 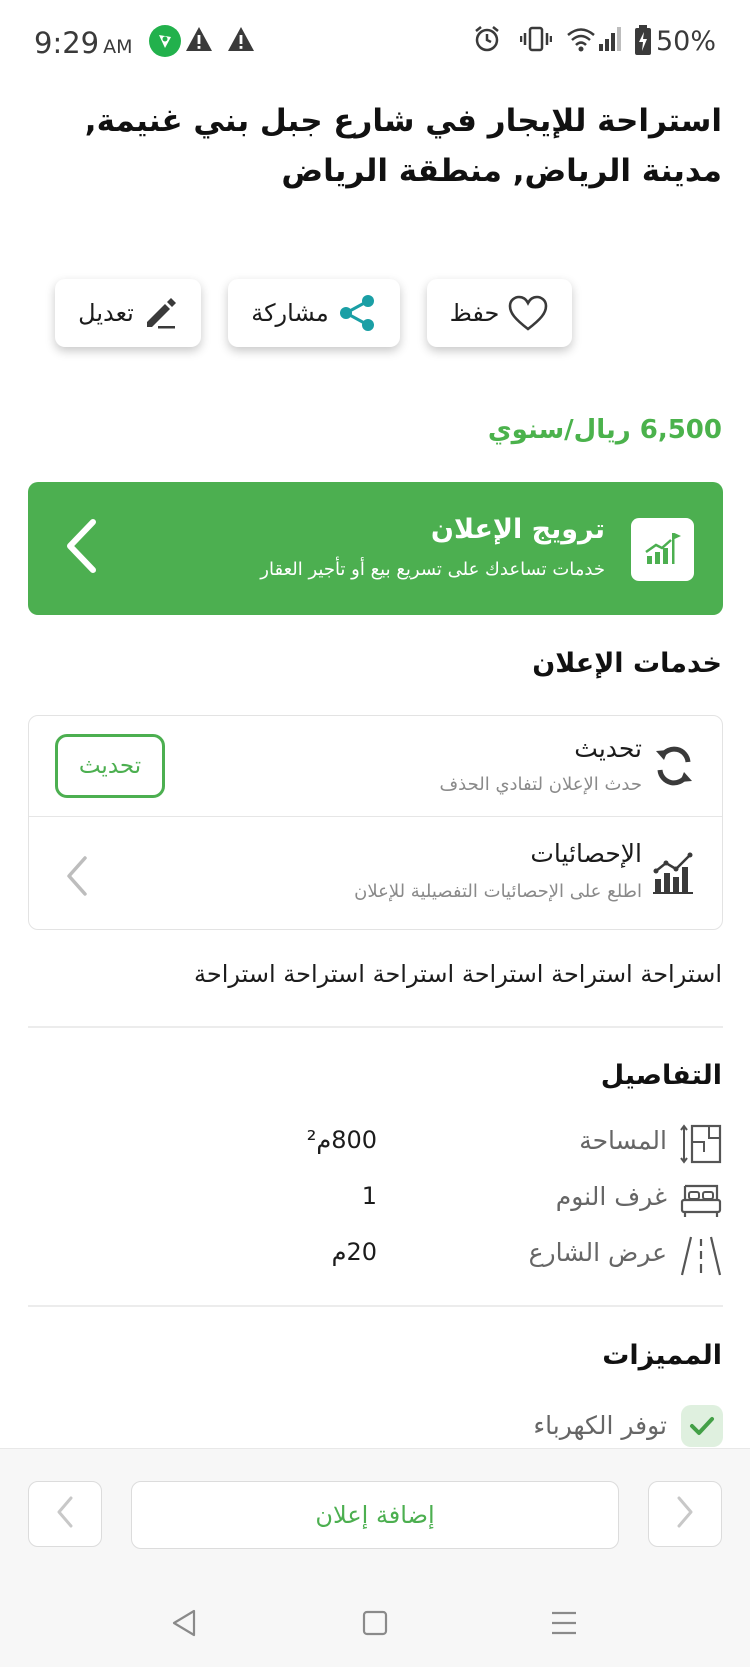 I want to click on detail-label: غرف النوم, so click(x=611, y=1196).